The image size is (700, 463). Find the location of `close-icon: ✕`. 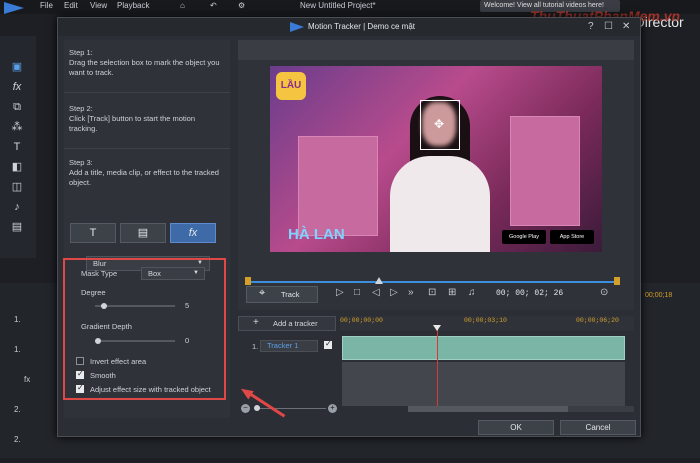

close-icon: ✕ is located at coordinates (626, 26).